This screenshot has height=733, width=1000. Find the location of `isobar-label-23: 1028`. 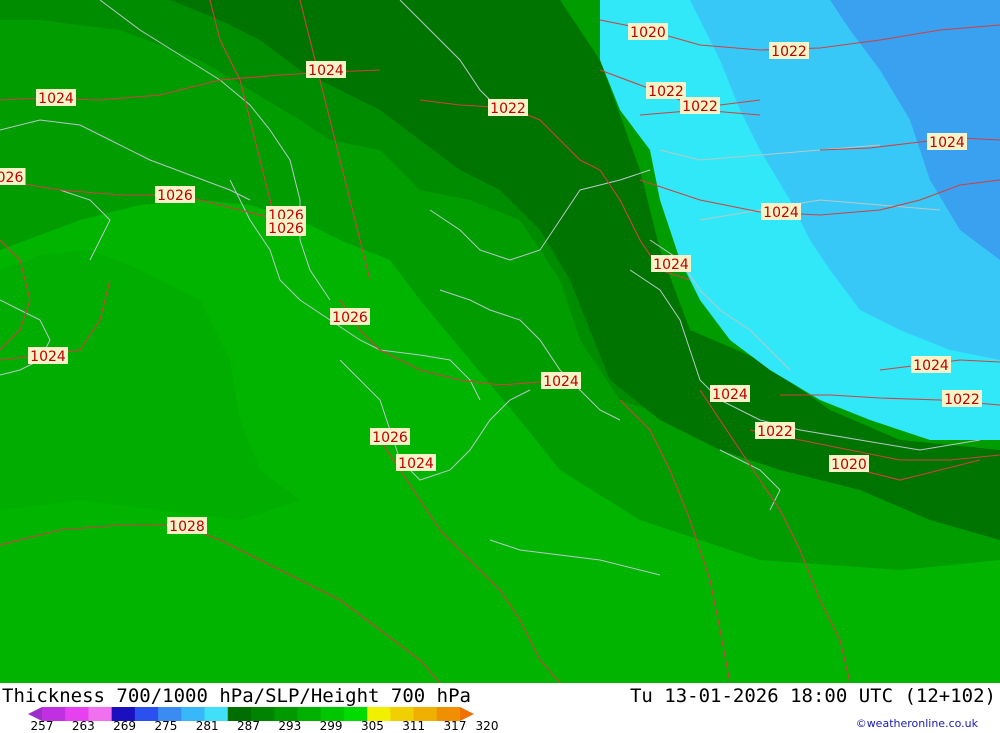

isobar-label-23: 1028 is located at coordinates (187, 526).